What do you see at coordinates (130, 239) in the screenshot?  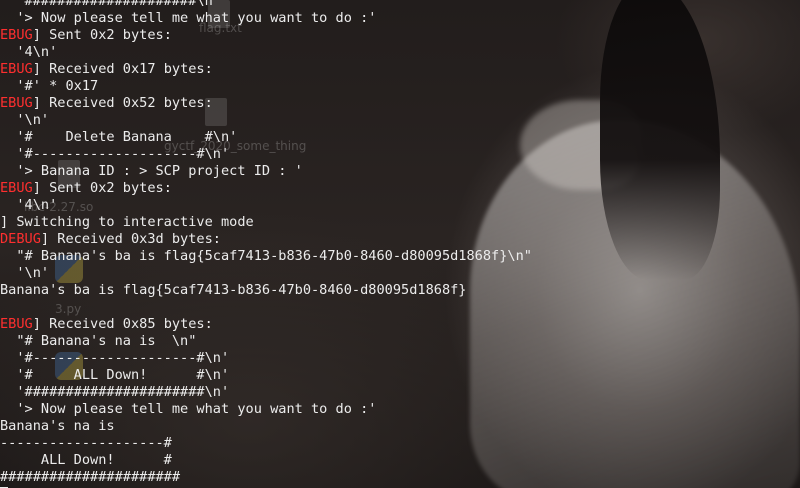 I see `terminal-line-text: ] Received 0x3d bytes:` at bounding box center [130, 239].